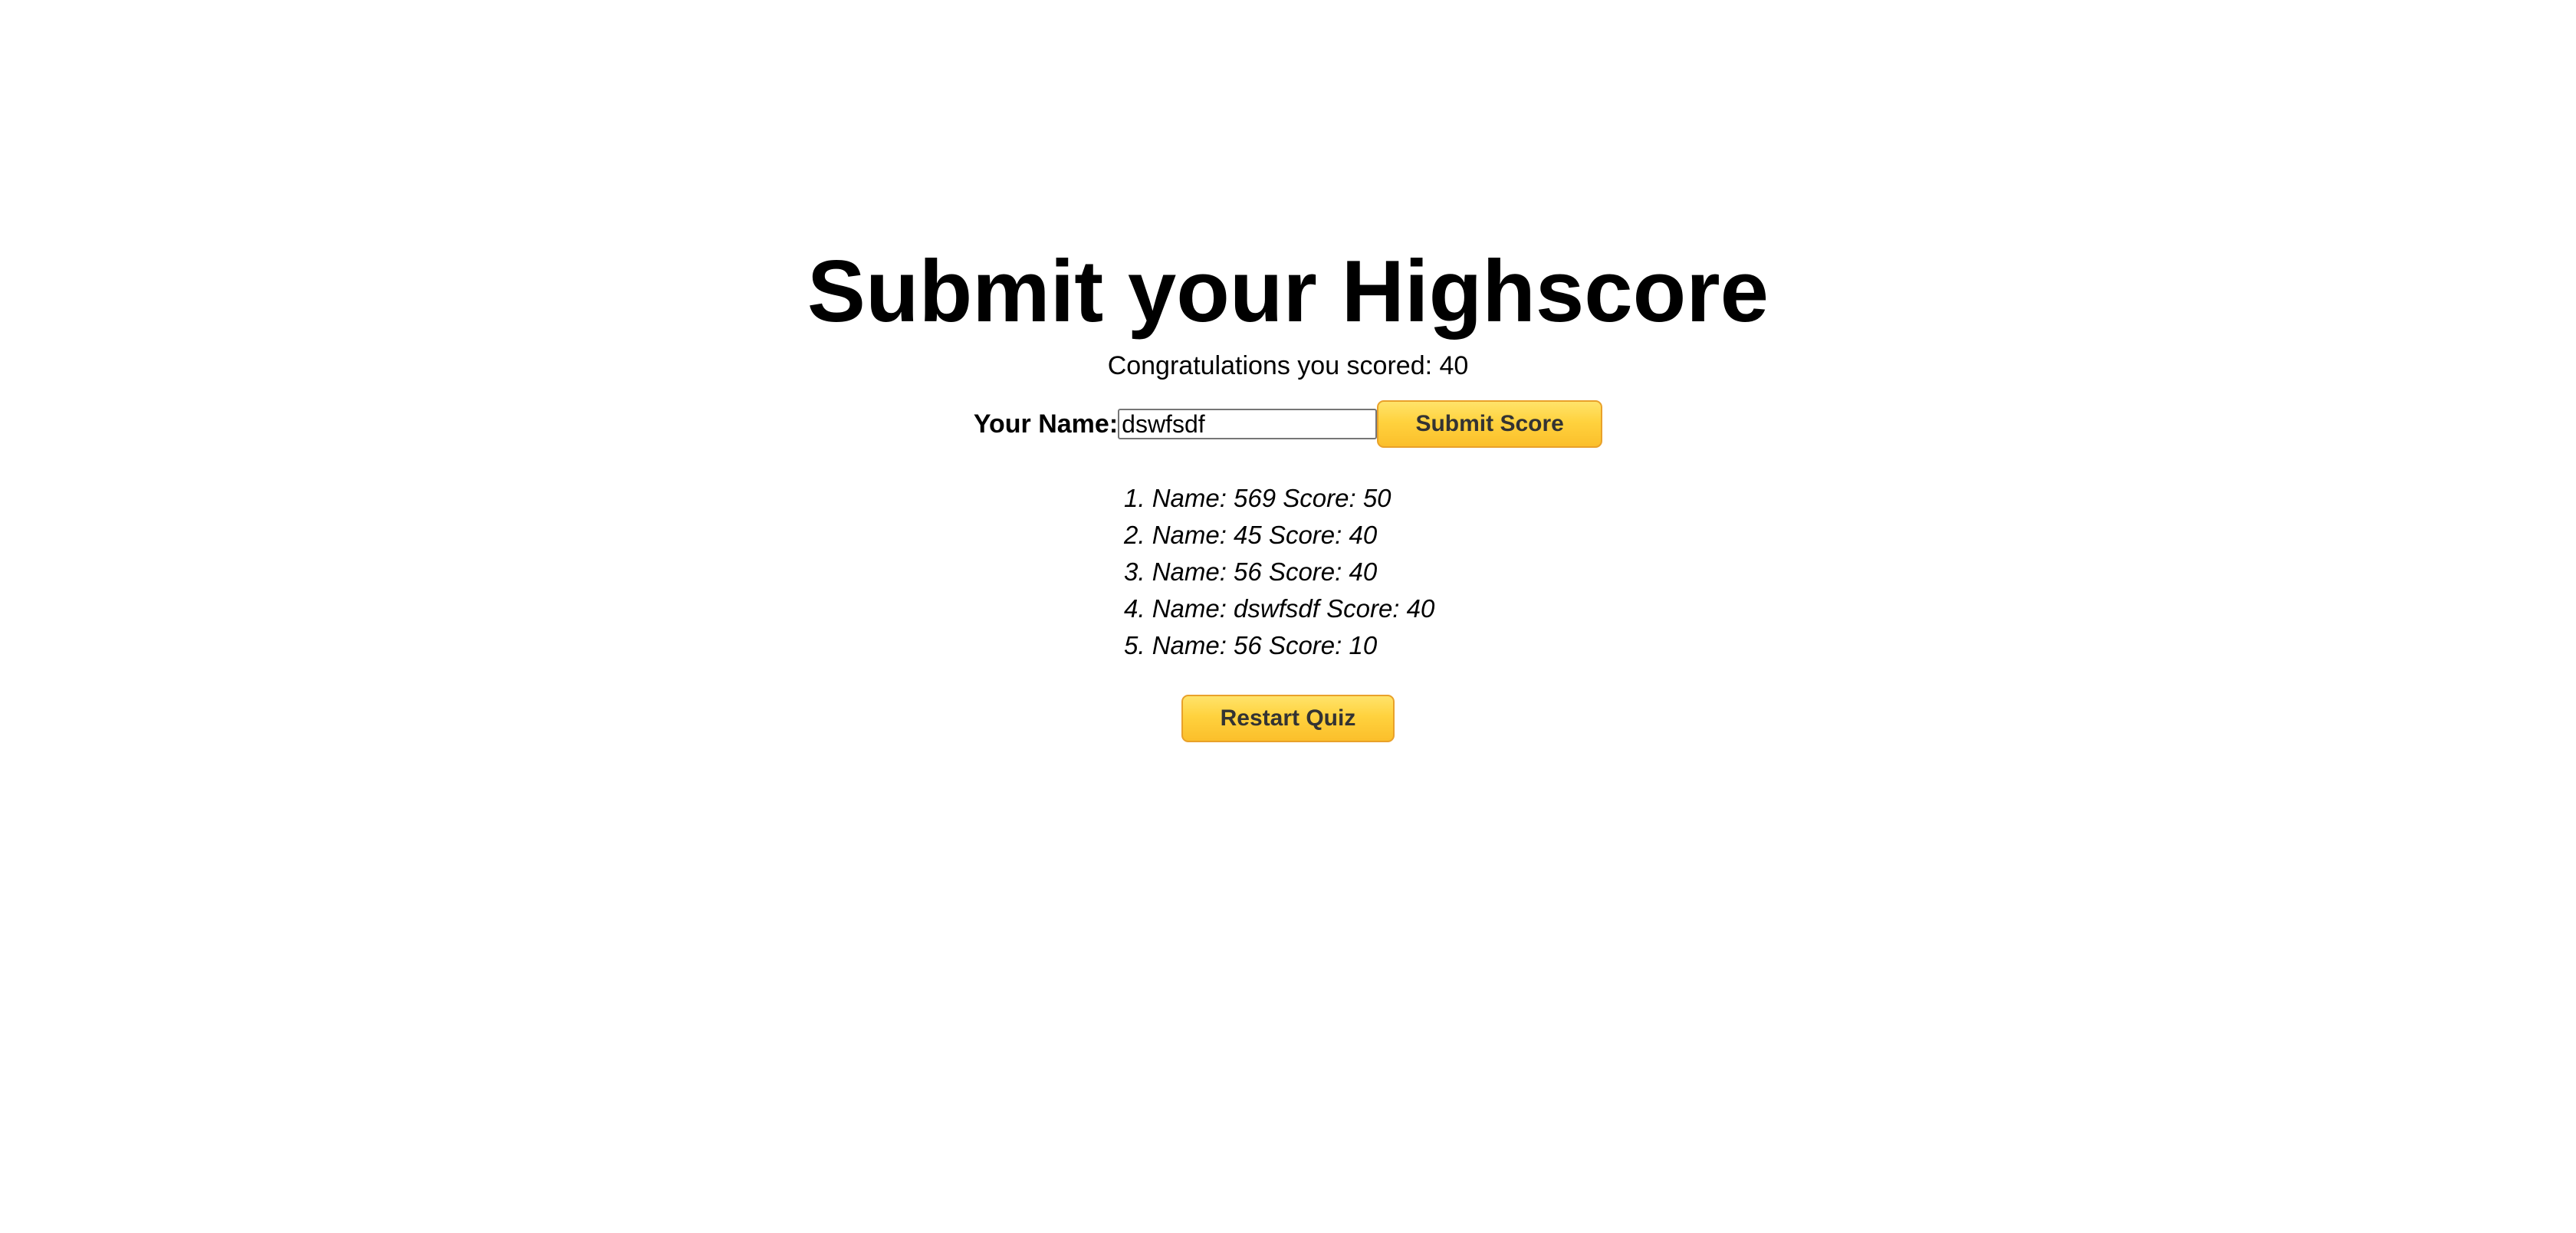  I want to click on restart-quiz-button: Restart Quiz, so click(1288, 718).